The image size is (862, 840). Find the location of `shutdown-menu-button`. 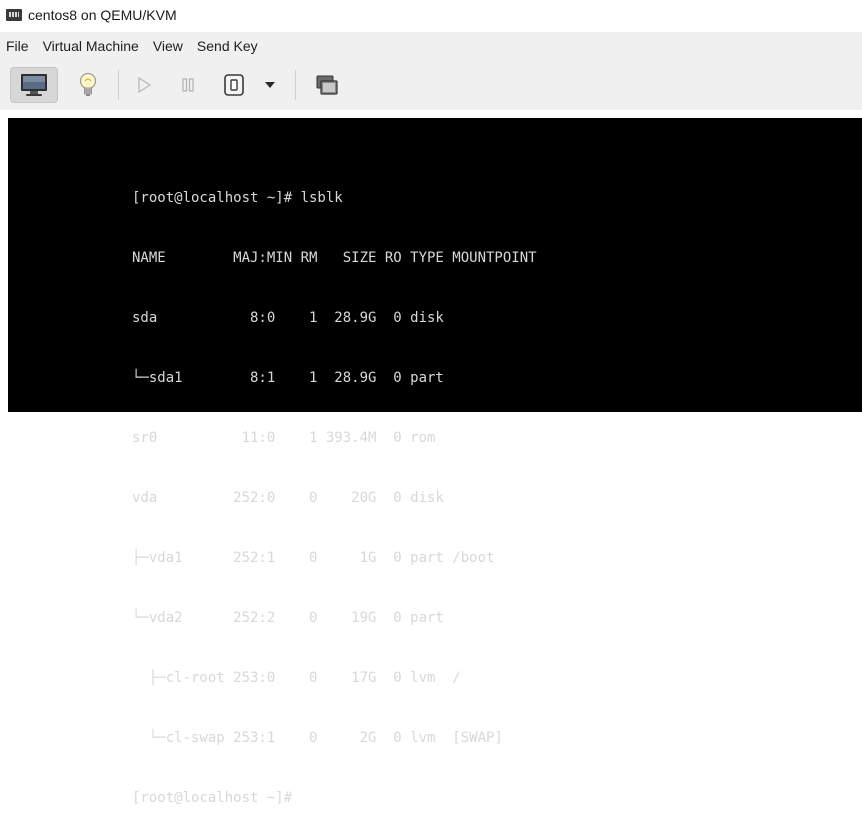

shutdown-menu-button is located at coordinates (270, 85).